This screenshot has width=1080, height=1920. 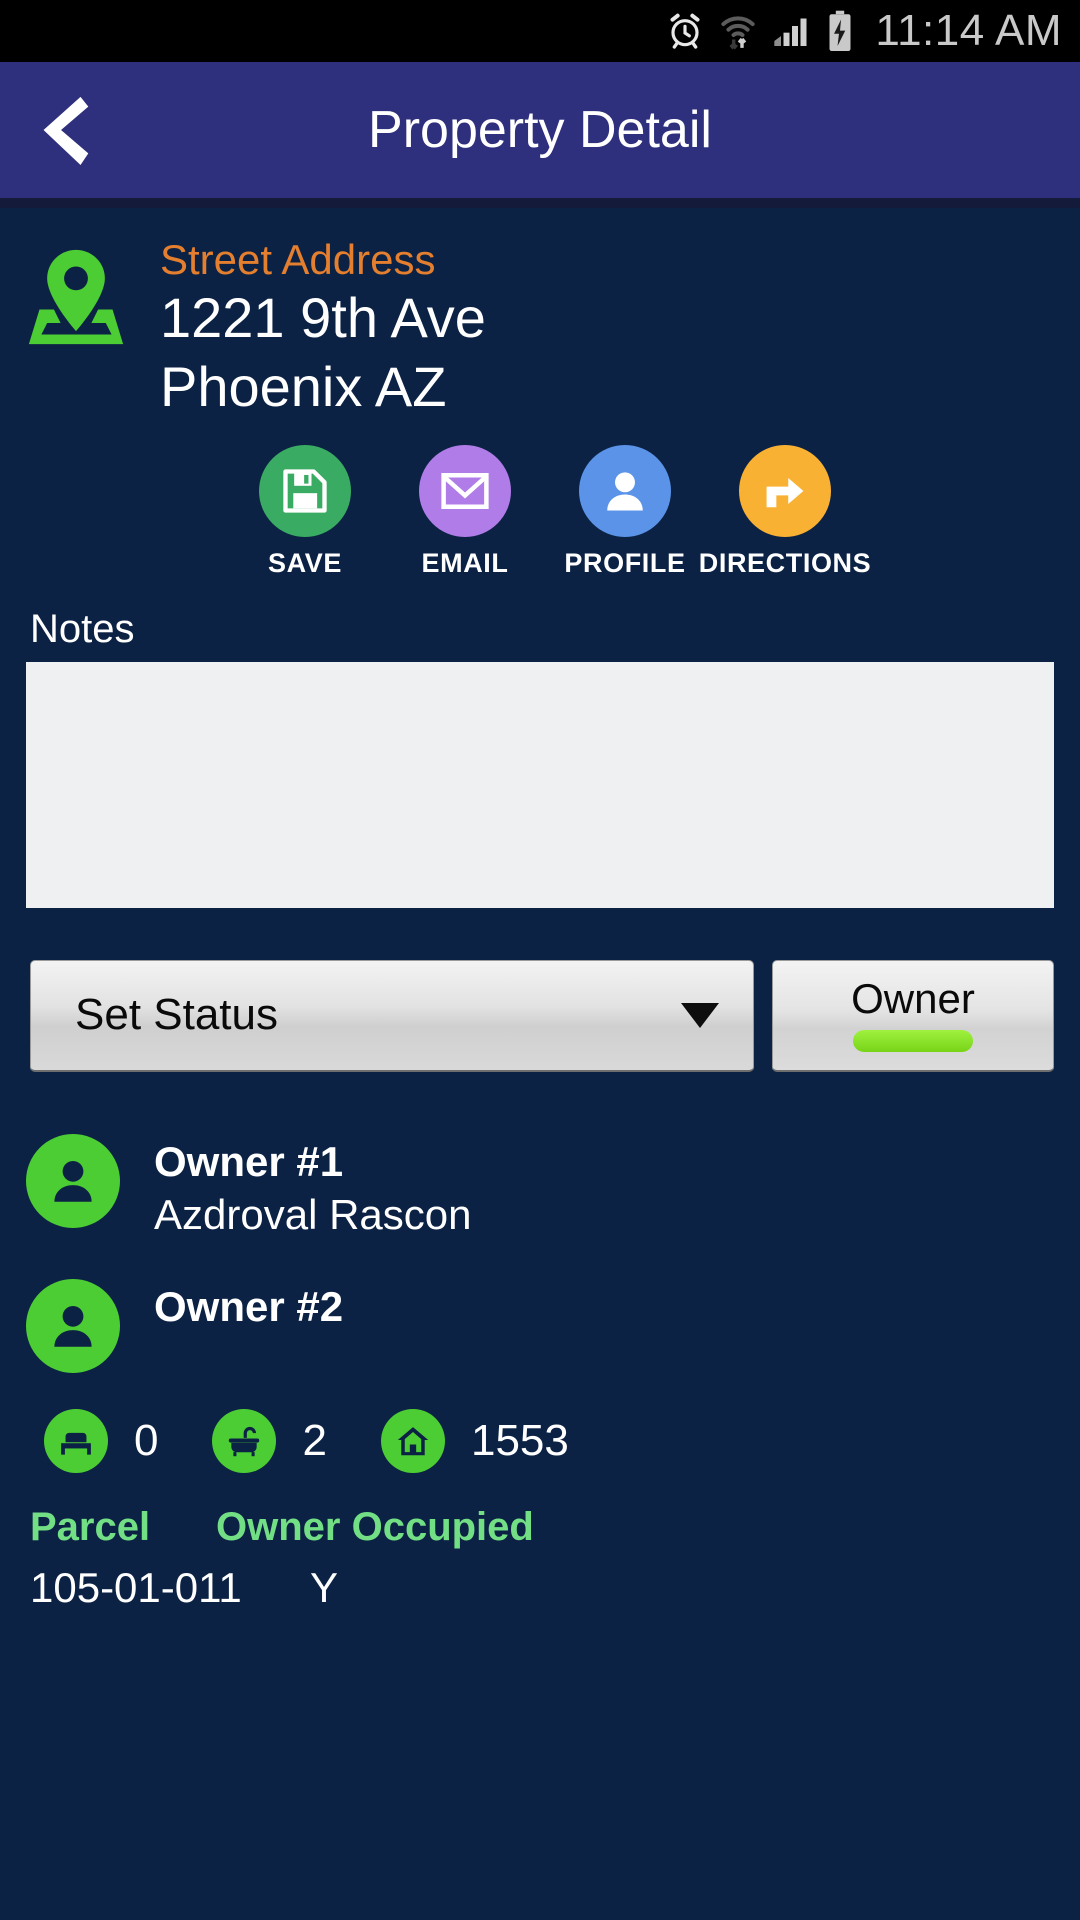 What do you see at coordinates (296, 1441) in the screenshot?
I see `bathrooms-stat: 2` at bounding box center [296, 1441].